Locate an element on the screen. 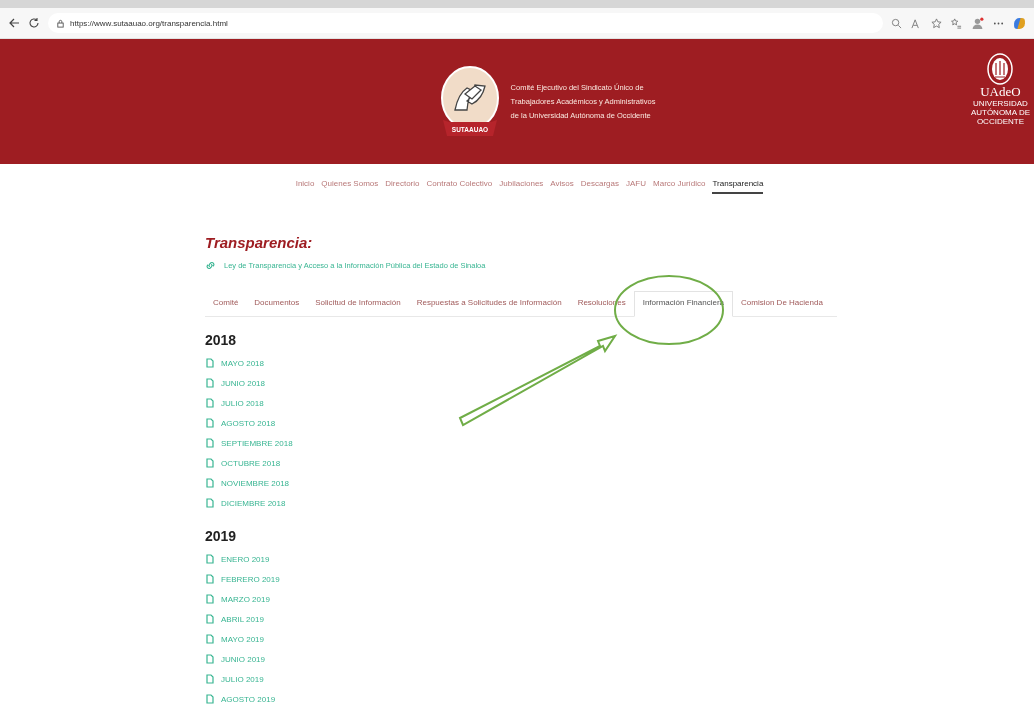 The image size is (1034, 704). file-link: JULIO 2019 is located at coordinates (242, 679).